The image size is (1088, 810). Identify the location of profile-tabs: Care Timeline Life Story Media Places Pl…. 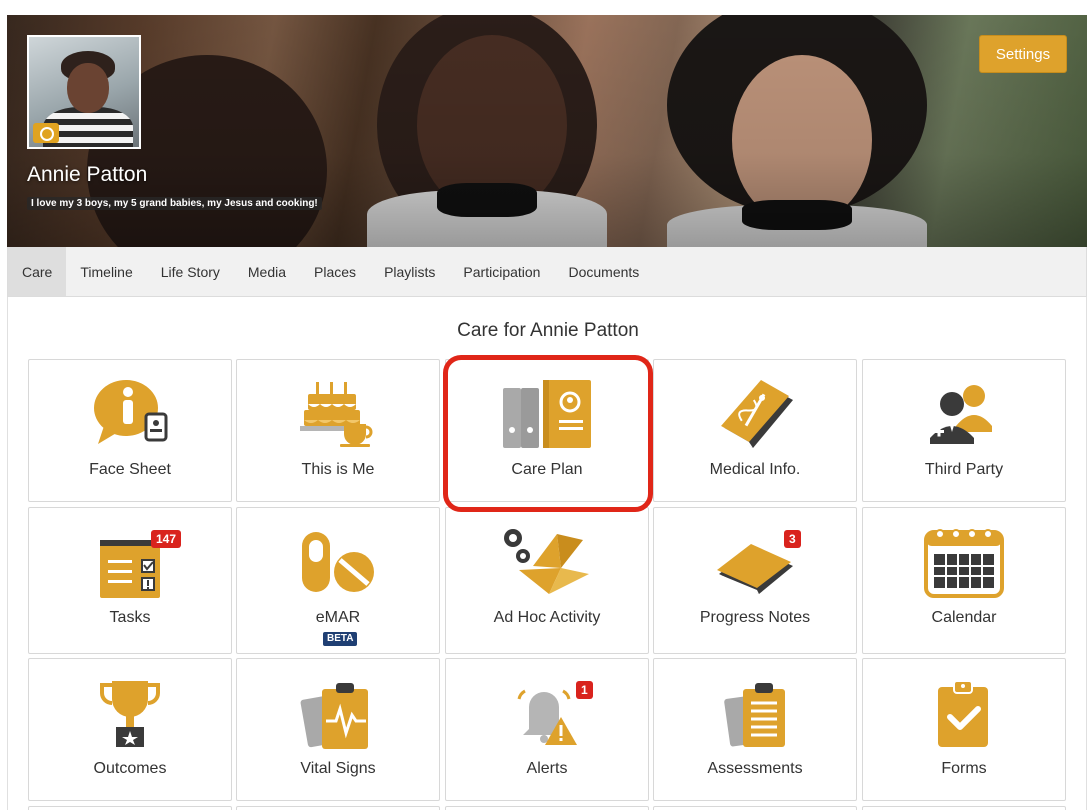
(547, 272).